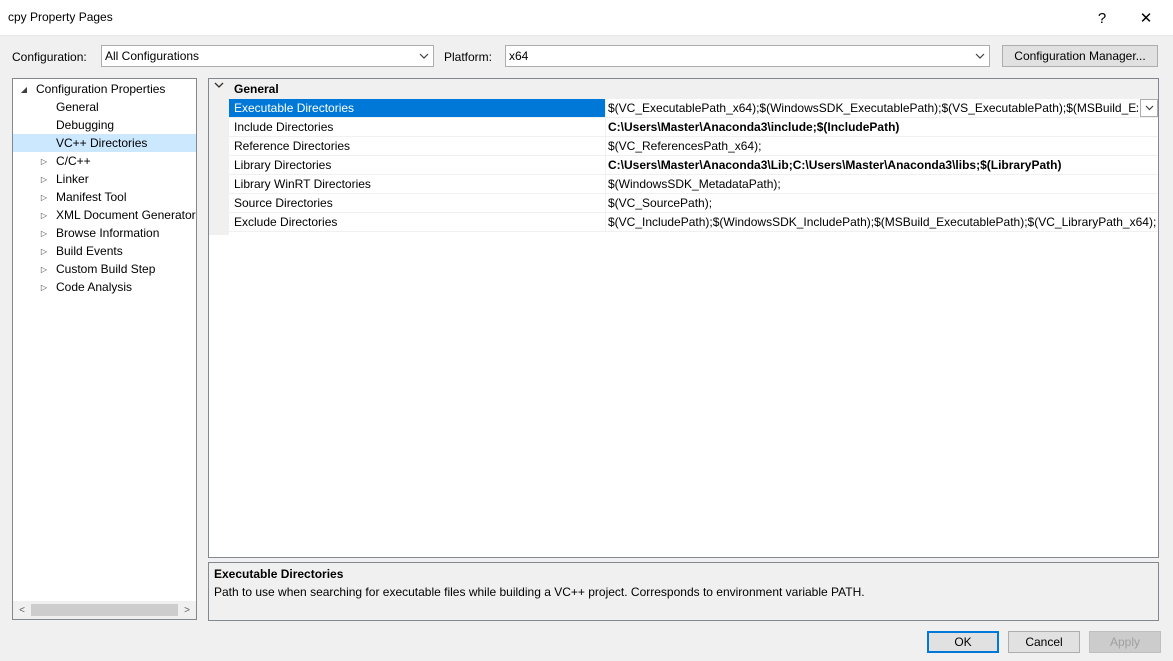 Image resolution: width=1173 pixels, height=661 pixels. What do you see at coordinates (152, 56) in the screenshot?
I see `configuration-value: All Configurations` at bounding box center [152, 56].